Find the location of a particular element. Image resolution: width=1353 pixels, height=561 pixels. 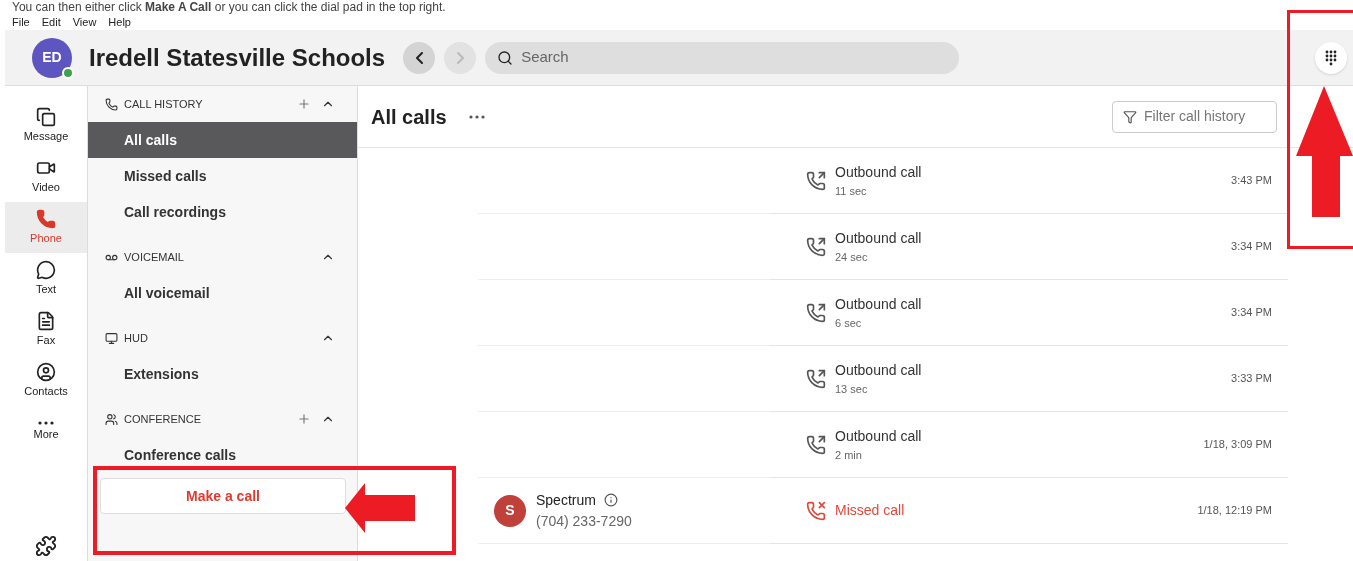

section-title: HUD is located at coordinates (136, 338).